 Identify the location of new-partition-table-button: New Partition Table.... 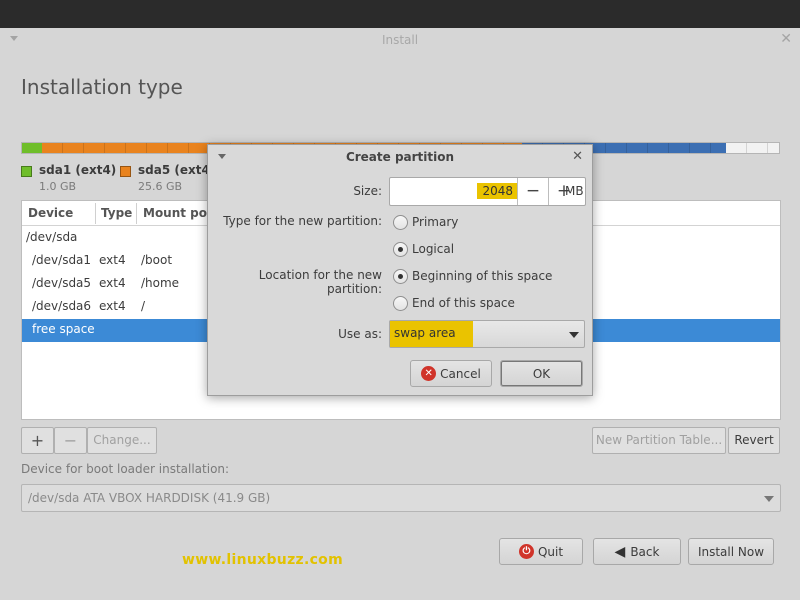
(659, 440).